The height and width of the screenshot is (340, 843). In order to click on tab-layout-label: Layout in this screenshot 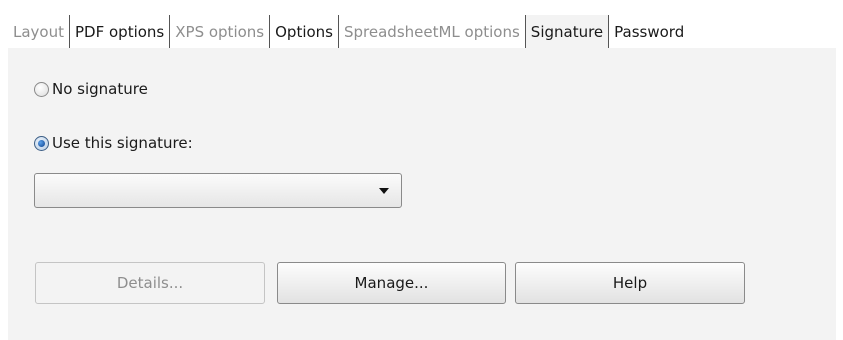, I will do `click(38, 31)`.